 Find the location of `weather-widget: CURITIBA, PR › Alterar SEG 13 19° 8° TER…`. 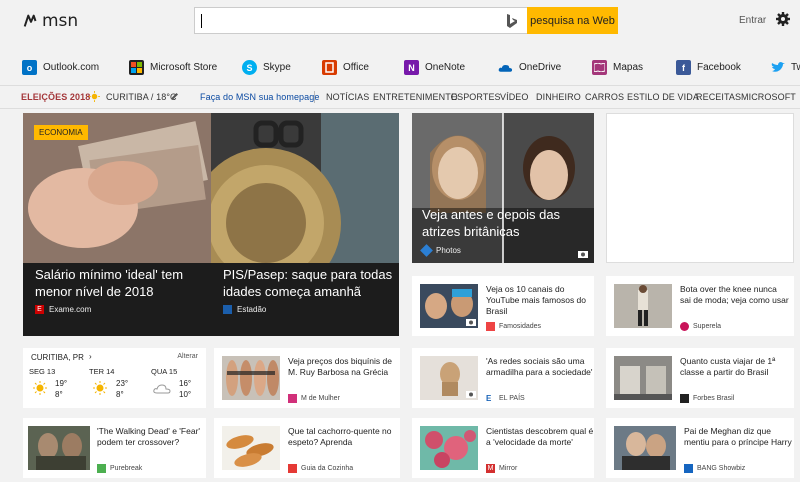

weather-widget: CURITIBA, PR › Alterar SEG 13 19° 8° TER… is located at coordinates (114, 378).